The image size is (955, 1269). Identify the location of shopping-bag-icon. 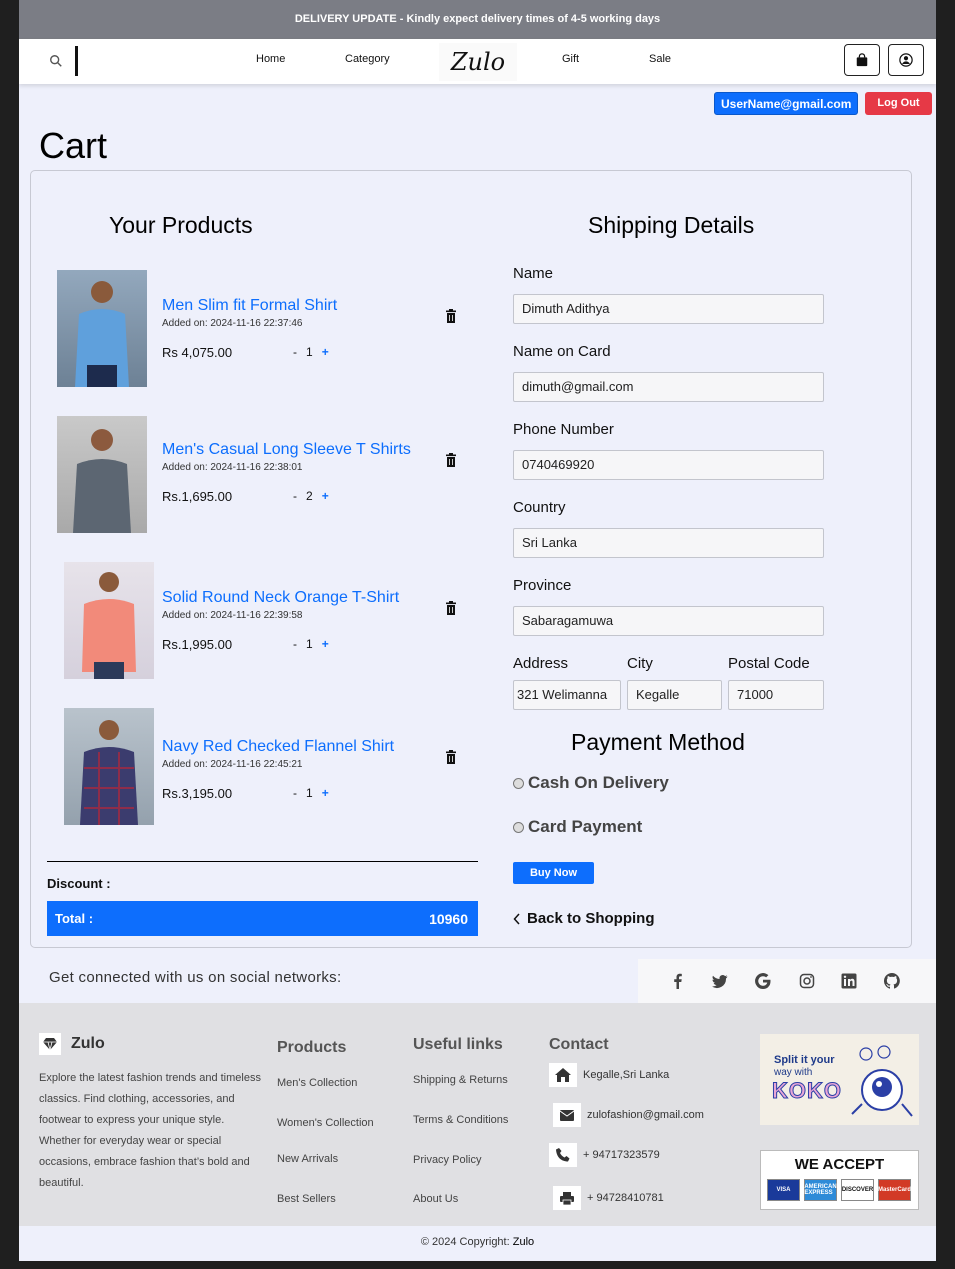
(862, 60).